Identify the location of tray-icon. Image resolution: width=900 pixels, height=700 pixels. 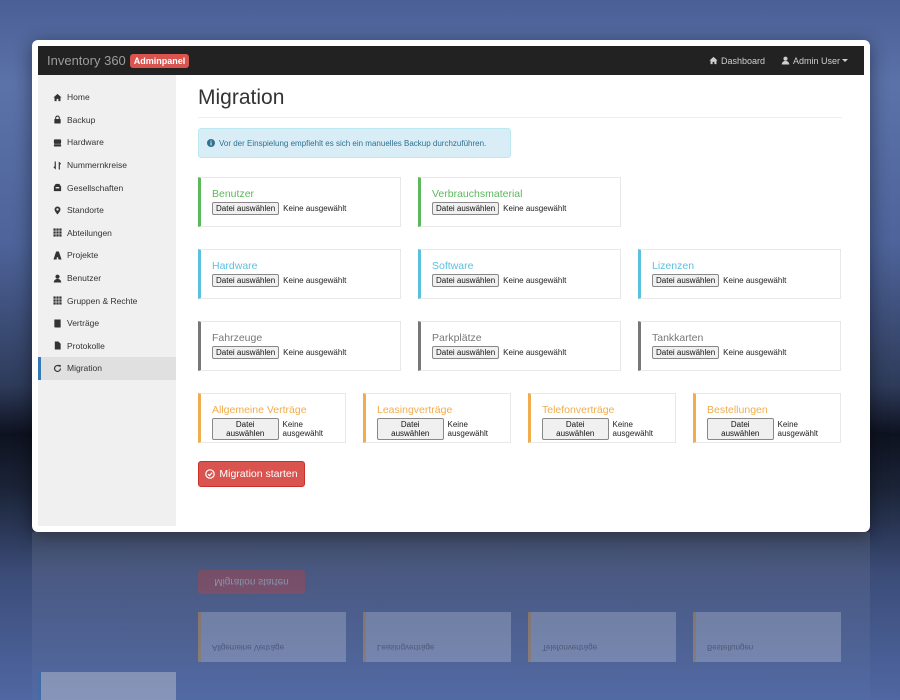
(57, 188).